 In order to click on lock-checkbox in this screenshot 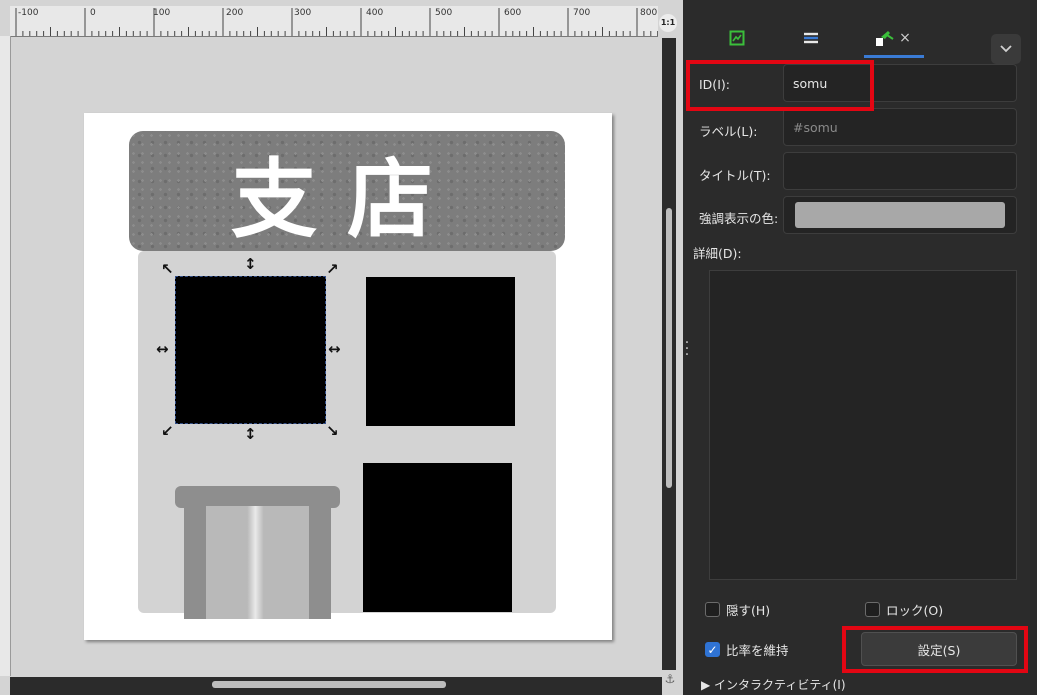, I will do `click(872, 609)`.